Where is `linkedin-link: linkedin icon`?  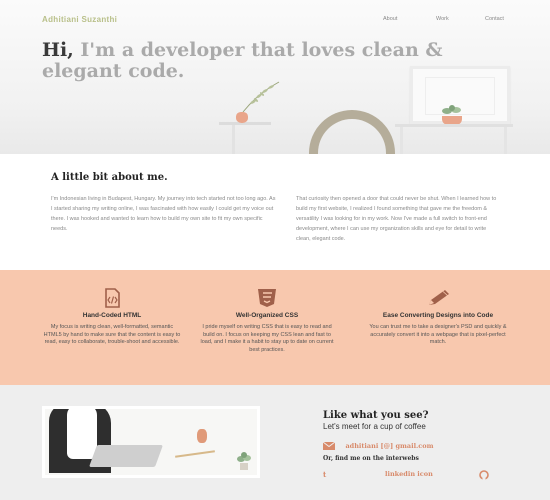 linkedin-link: linkedin icon is located at coordinates (409, 474).